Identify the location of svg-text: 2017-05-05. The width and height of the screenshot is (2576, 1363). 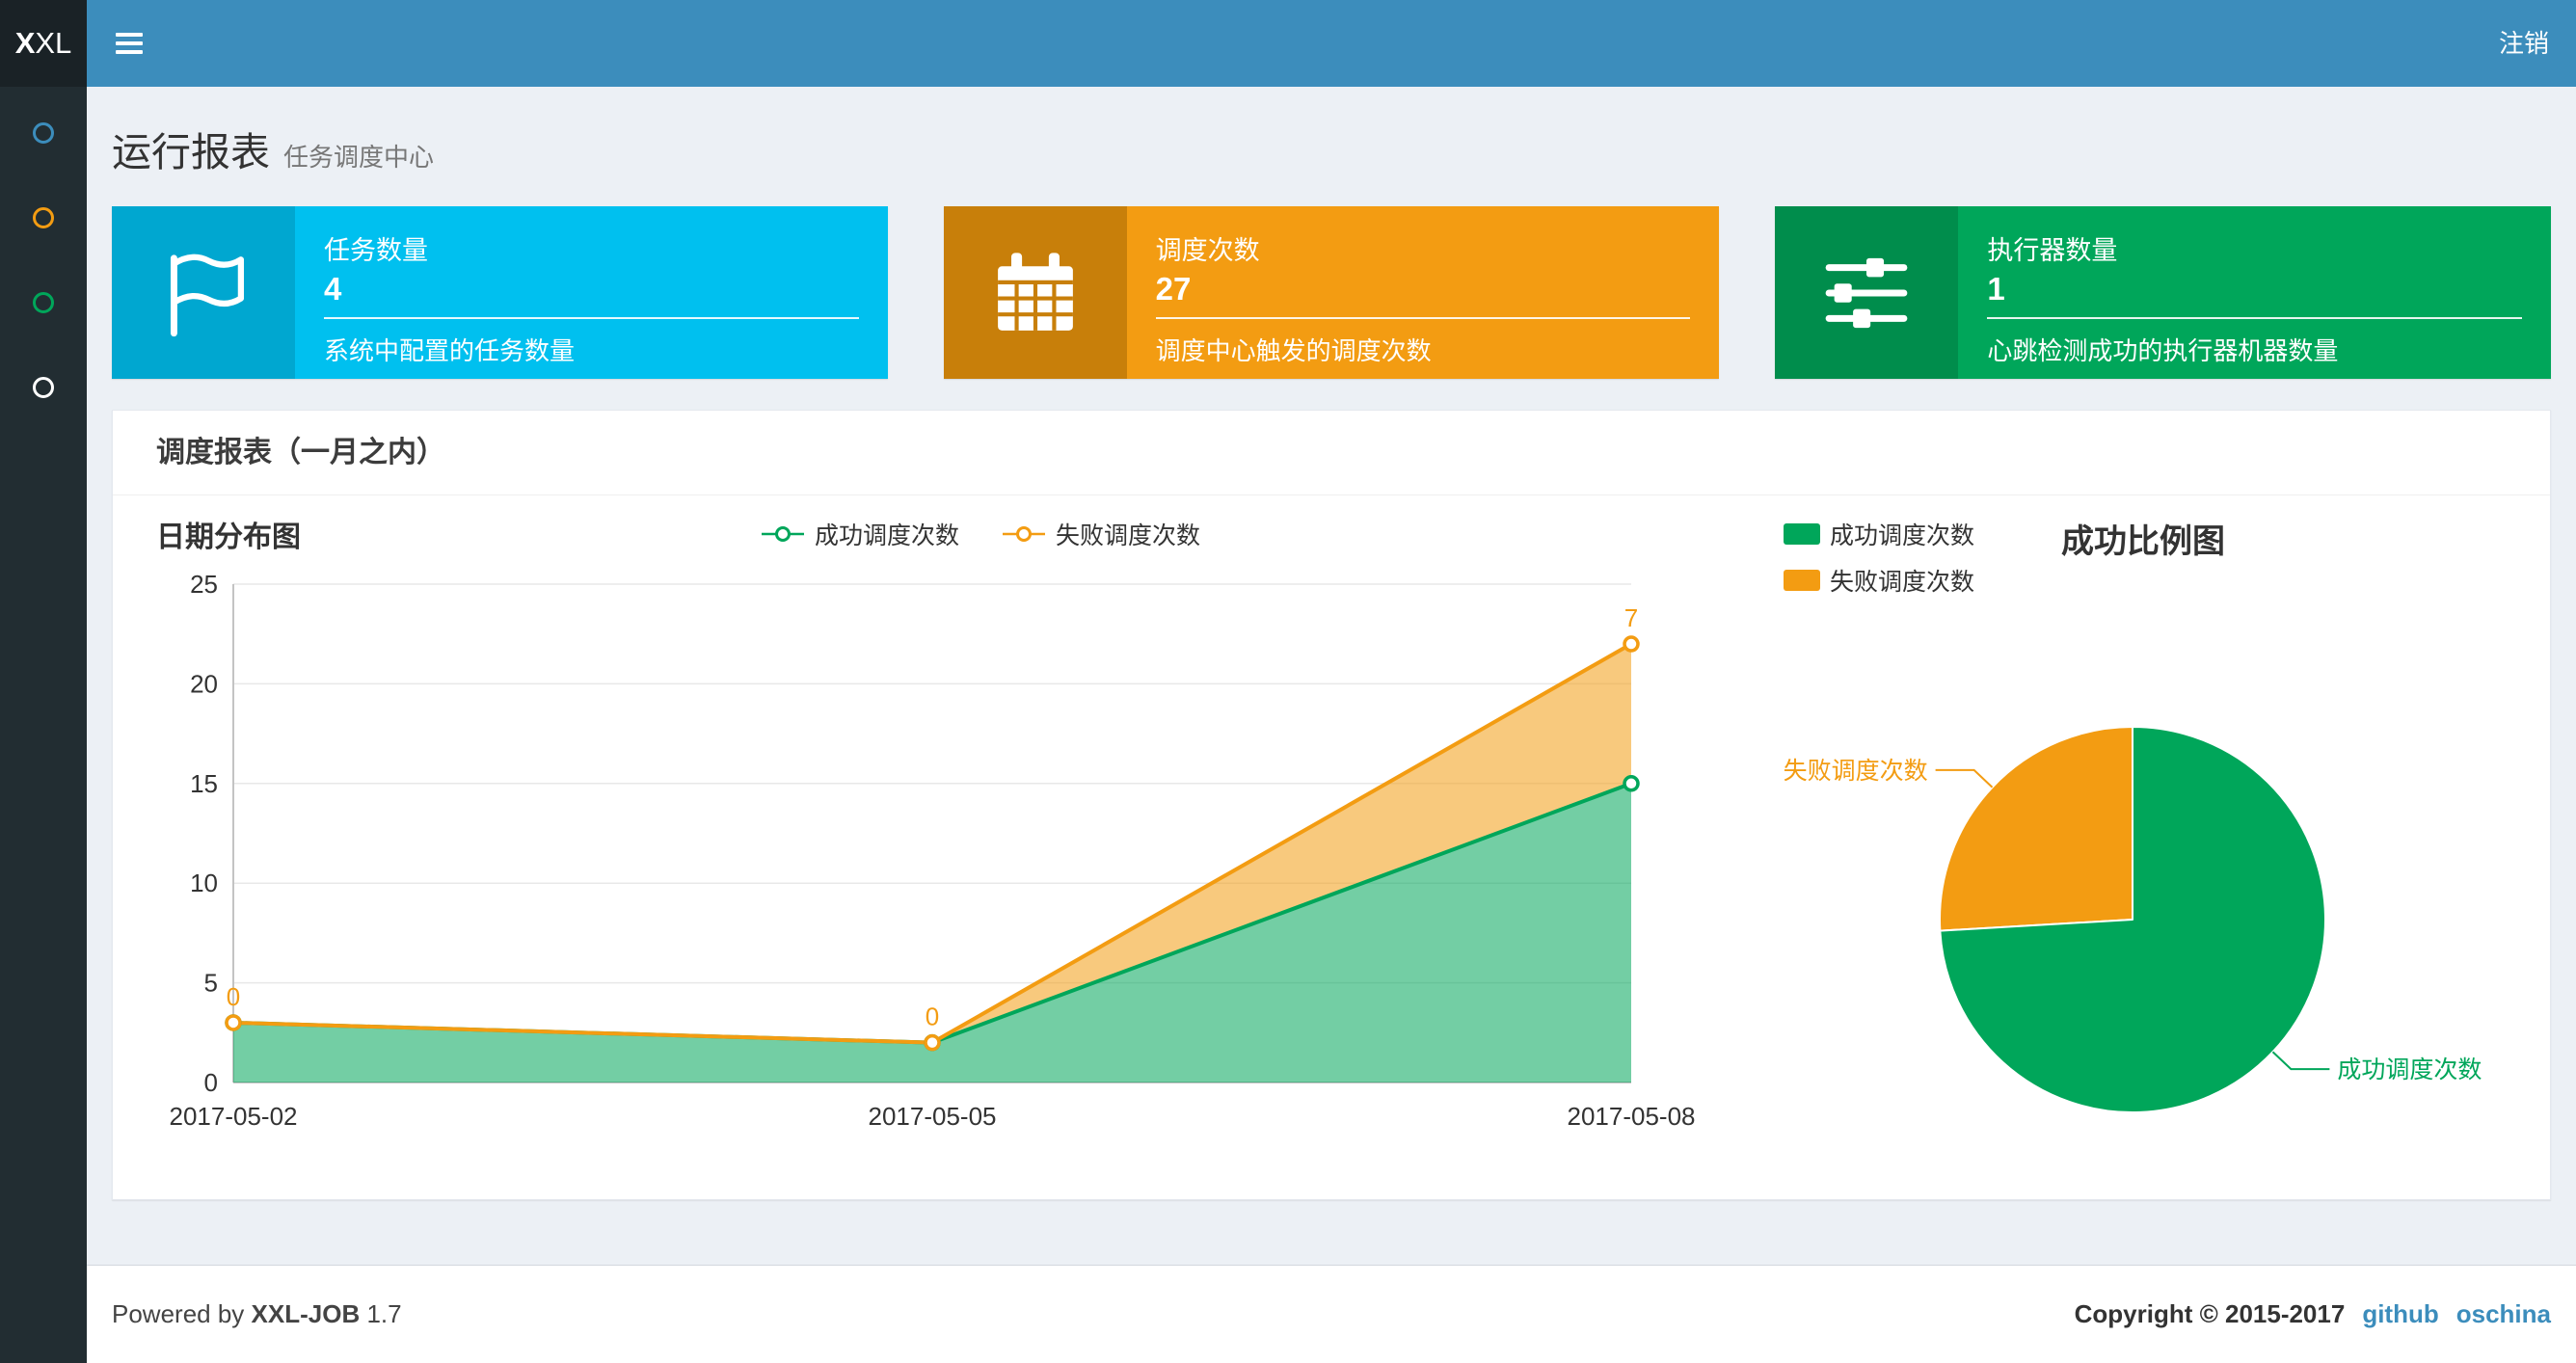
(933, 1116).